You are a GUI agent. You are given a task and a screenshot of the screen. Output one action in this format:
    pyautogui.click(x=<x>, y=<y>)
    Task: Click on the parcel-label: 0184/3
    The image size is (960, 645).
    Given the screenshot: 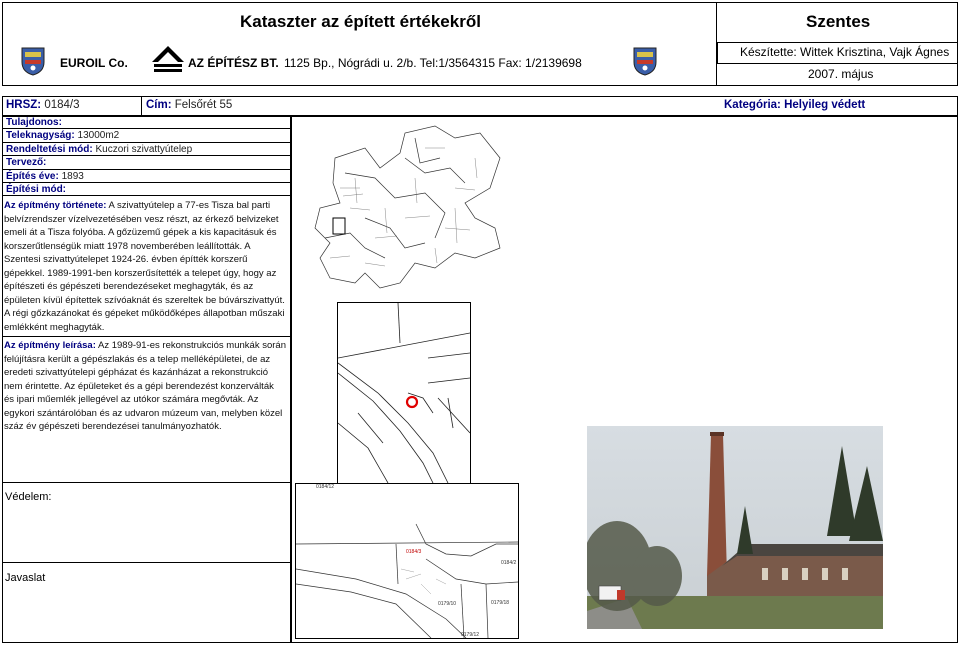 What is the action you would take?
    pyautogui.click(x=414, y=552)
    